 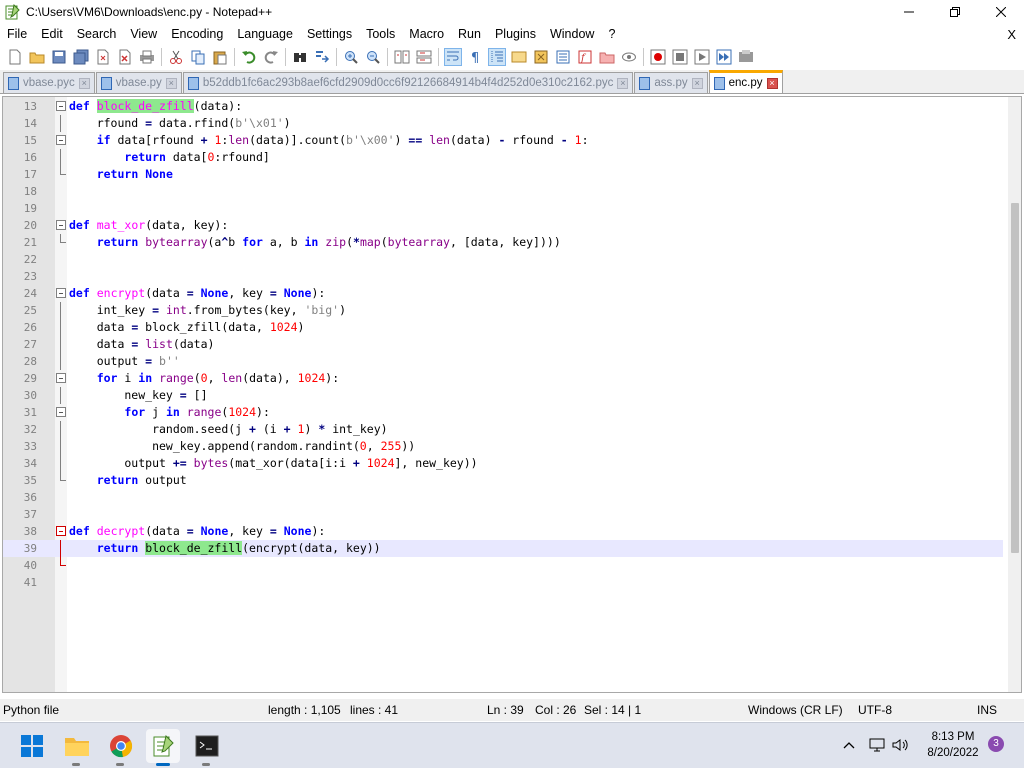 I want to click on redo-icon, so click(x=271, y=57).